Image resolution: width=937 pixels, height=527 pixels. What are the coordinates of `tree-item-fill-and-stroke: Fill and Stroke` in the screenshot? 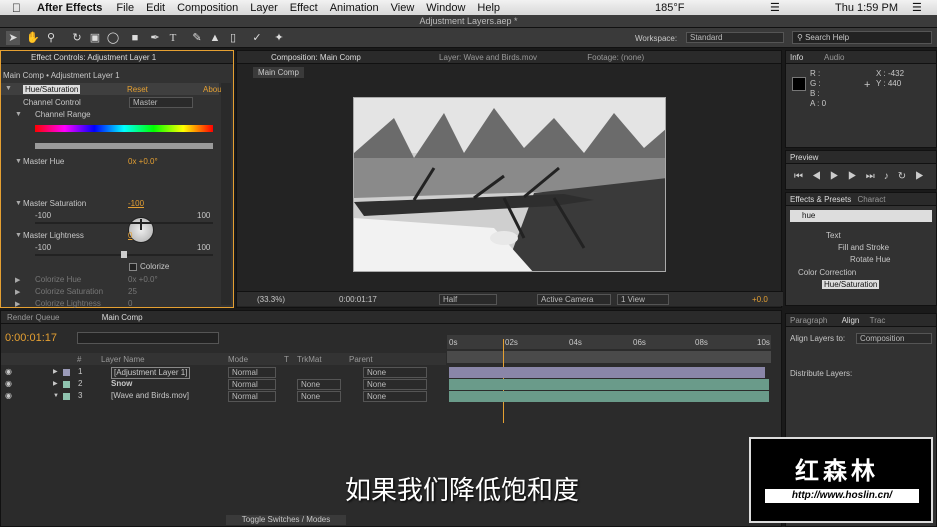 It's located at (863, 247).